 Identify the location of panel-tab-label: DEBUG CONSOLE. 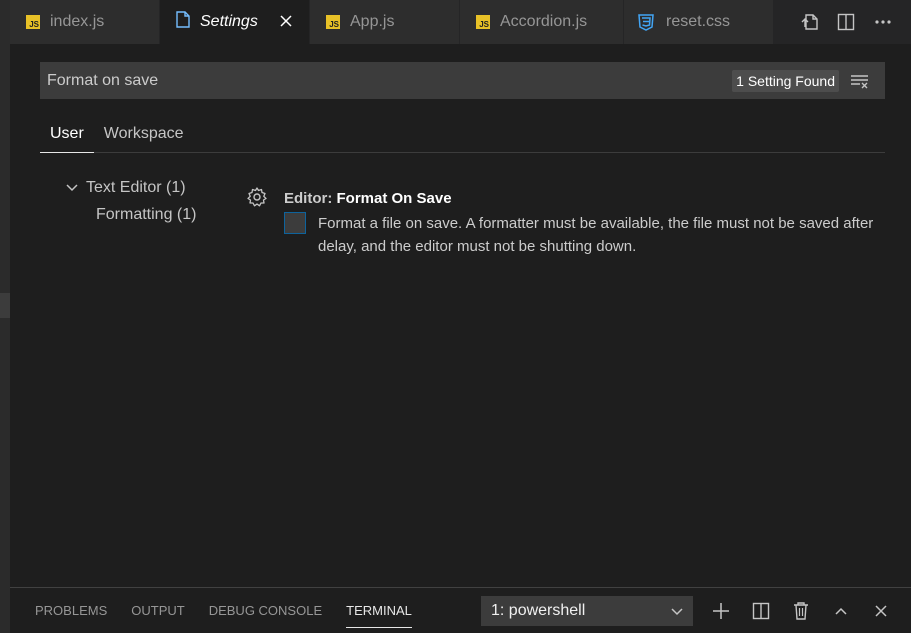
(265, 610).